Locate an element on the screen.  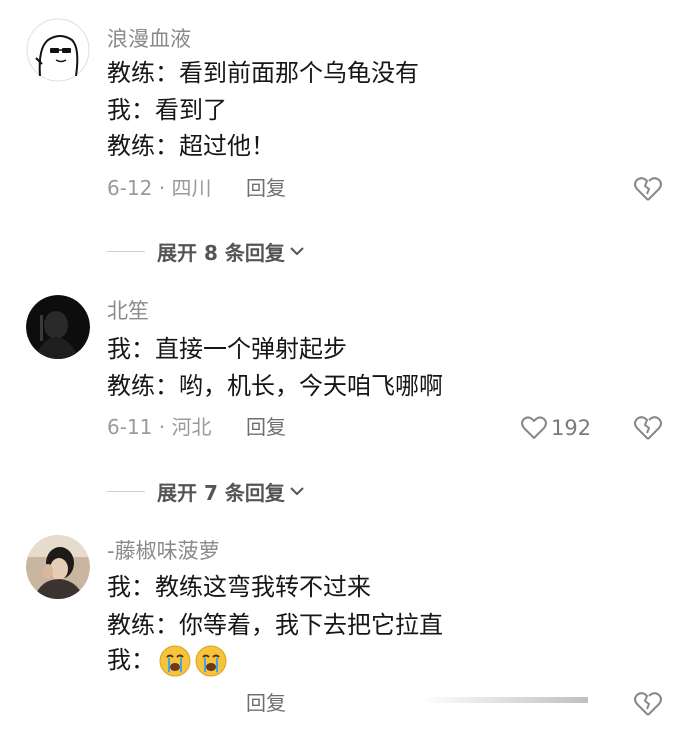
like-button: 192 is located at coordinates (556, 428).